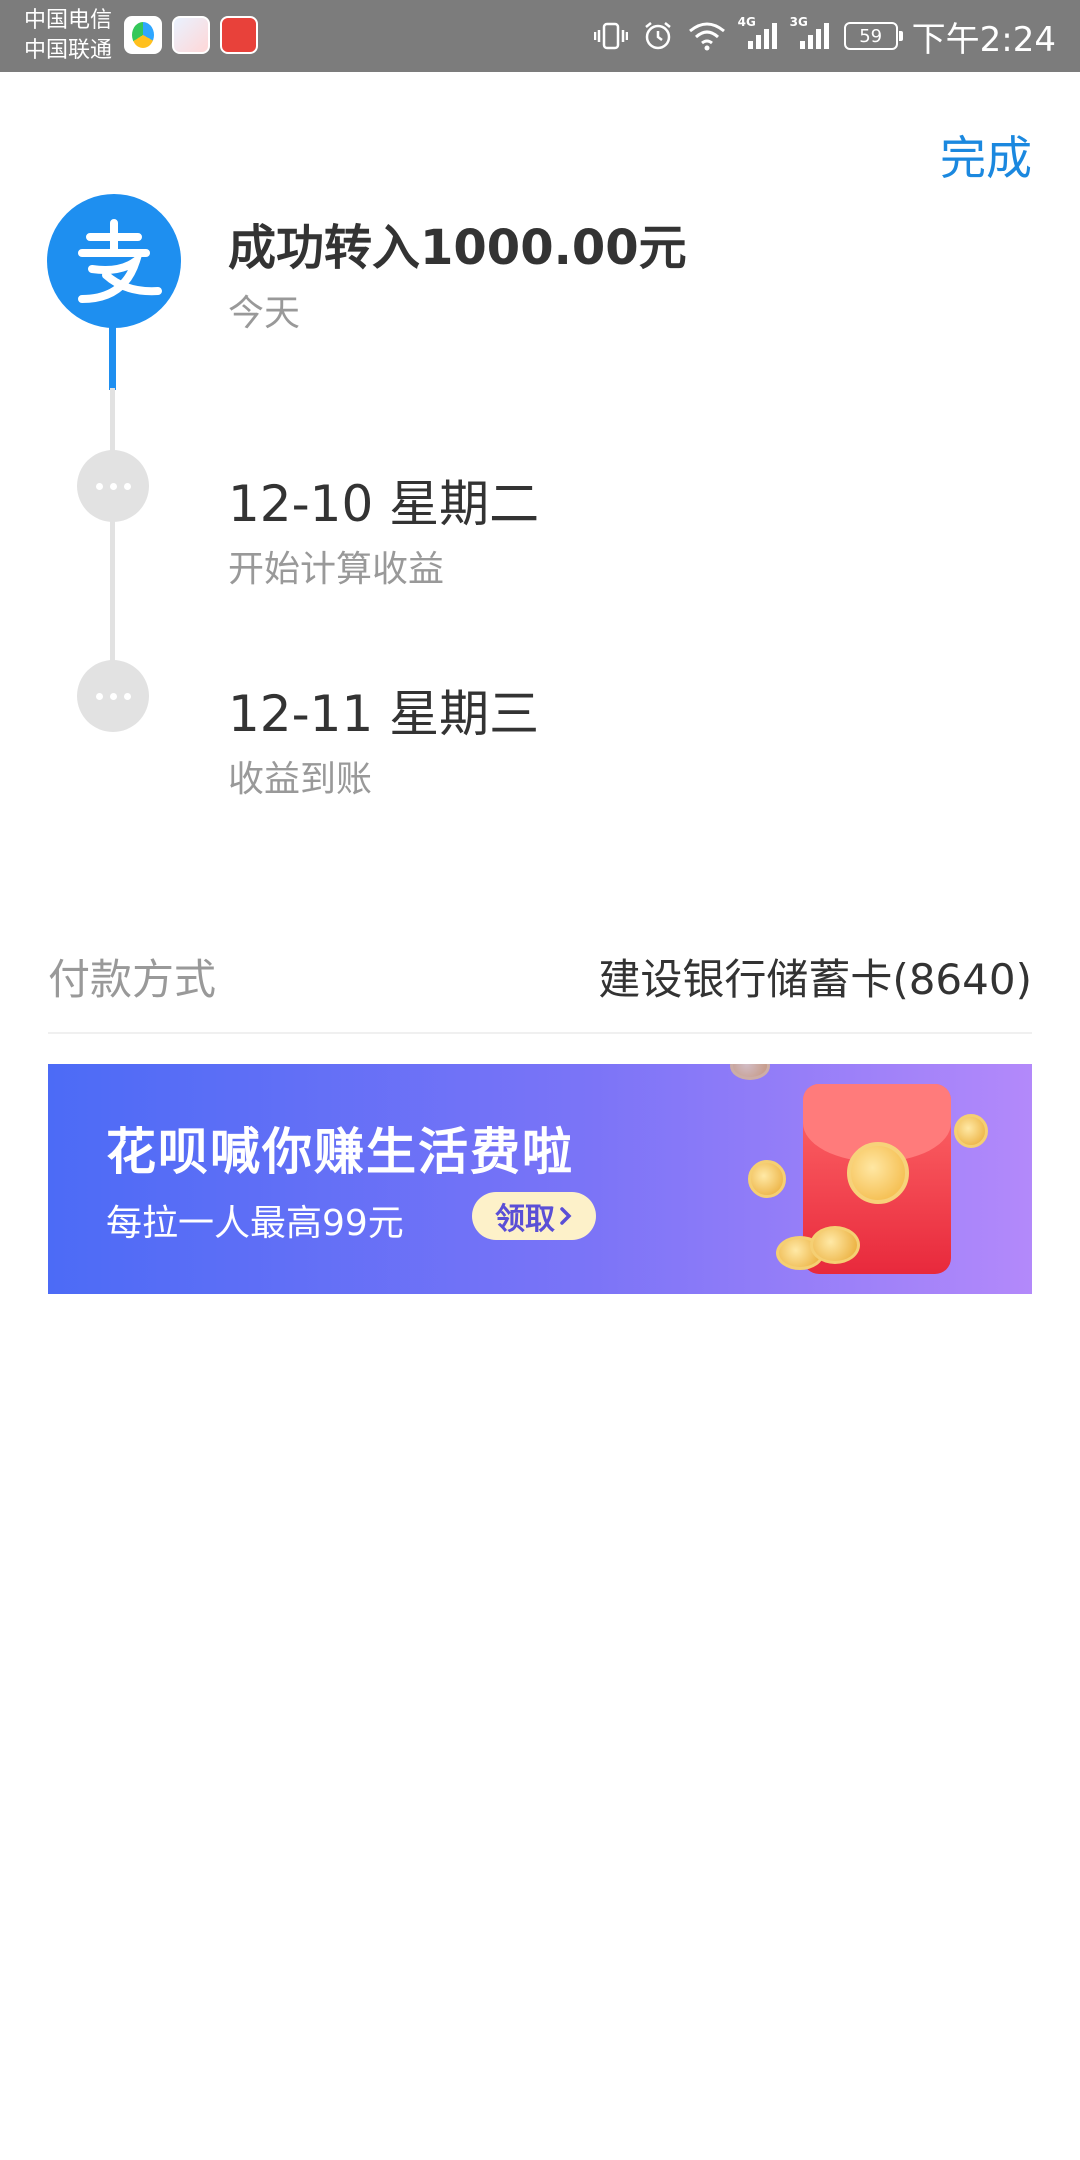 The width and height of the screenshot is (1080, 2160). What do you see at coordinates (815, 979) in the screenshot?
I see `payment-method-value: 建设银行储蓄卡(8640)` at bounding box center [815, 979].